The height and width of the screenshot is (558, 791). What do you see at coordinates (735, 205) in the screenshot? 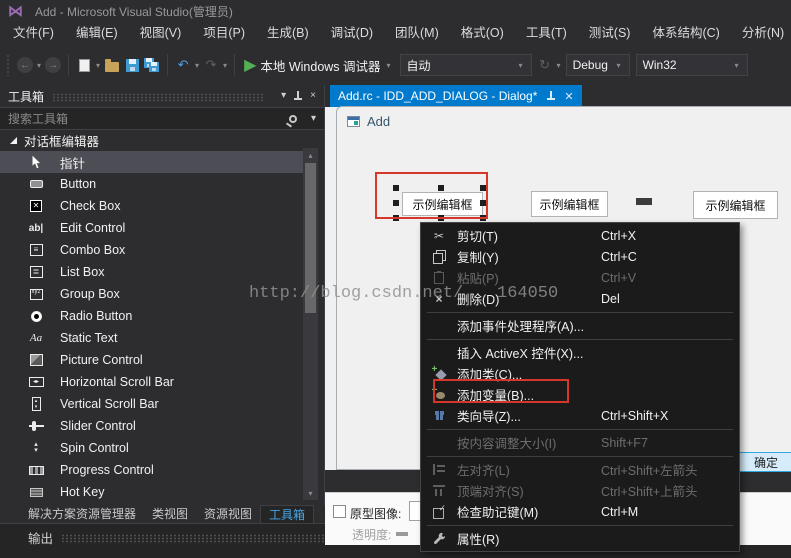
I see `edit-box-3: 示例编辑框` at bounding box center [735, 205].